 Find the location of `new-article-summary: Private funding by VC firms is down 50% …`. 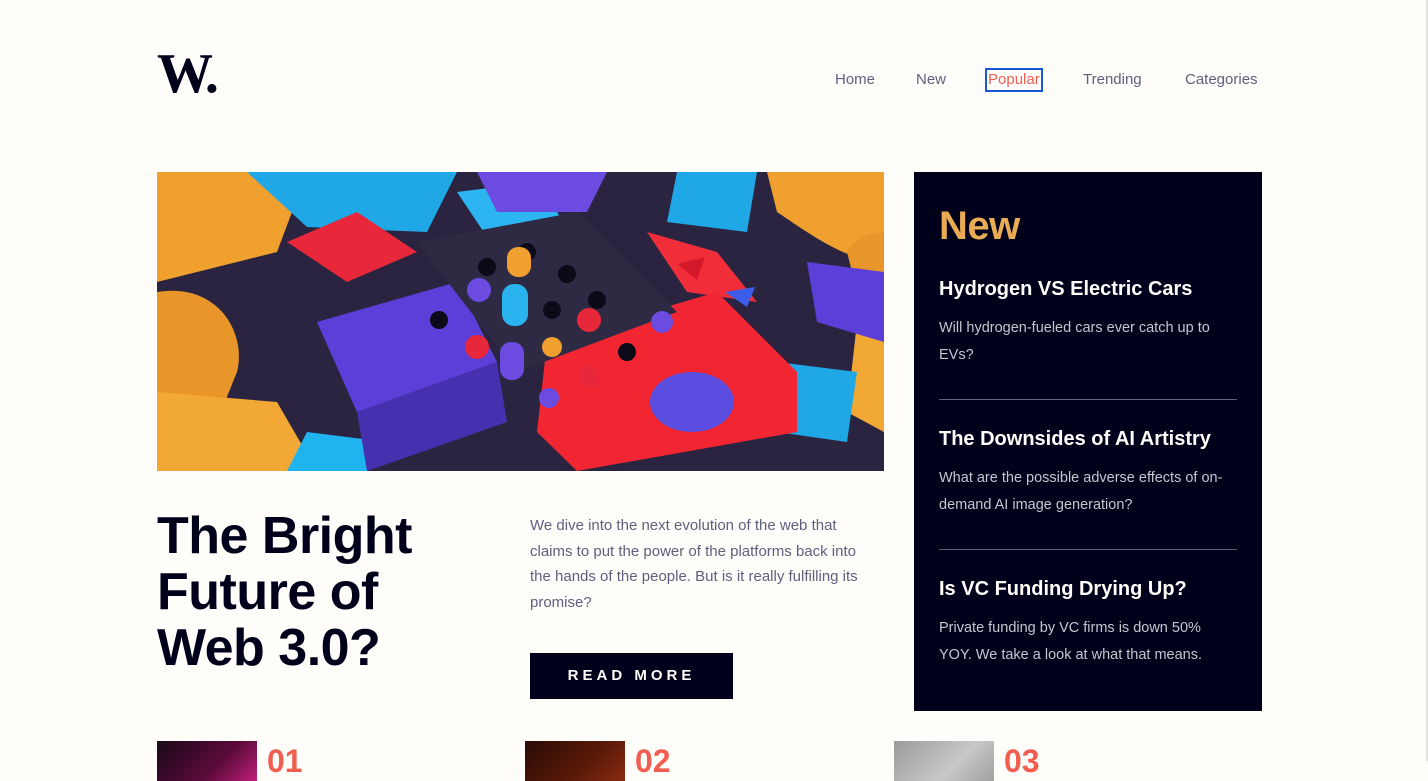

new-article-summary: Private funding by VC firms is down 50% … is located at coordinates (1071, 641).